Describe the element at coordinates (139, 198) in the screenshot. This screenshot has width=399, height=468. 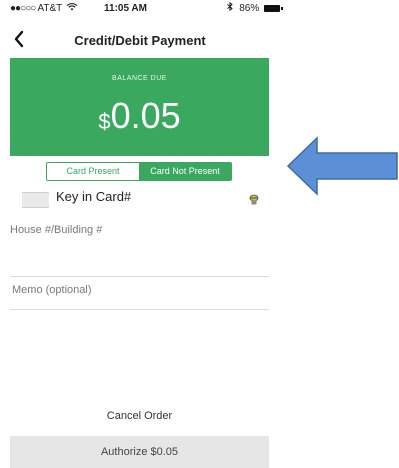
I see `key-in-card-row: Key in Card#` at that location.